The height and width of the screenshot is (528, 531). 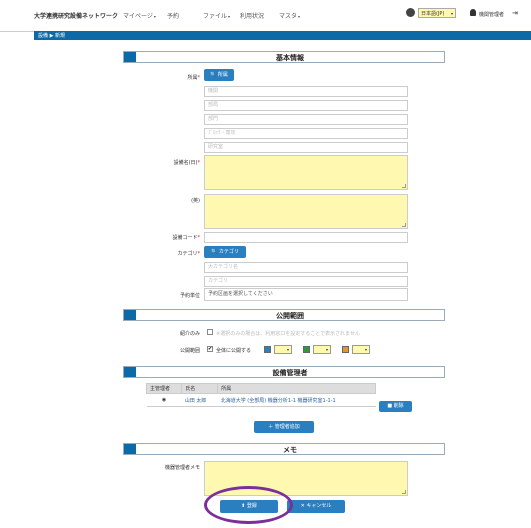 What do you see at coordinates (200, 388) in the screenshot?
I see `column-header: 氏名` at bounding box center [200, 388].